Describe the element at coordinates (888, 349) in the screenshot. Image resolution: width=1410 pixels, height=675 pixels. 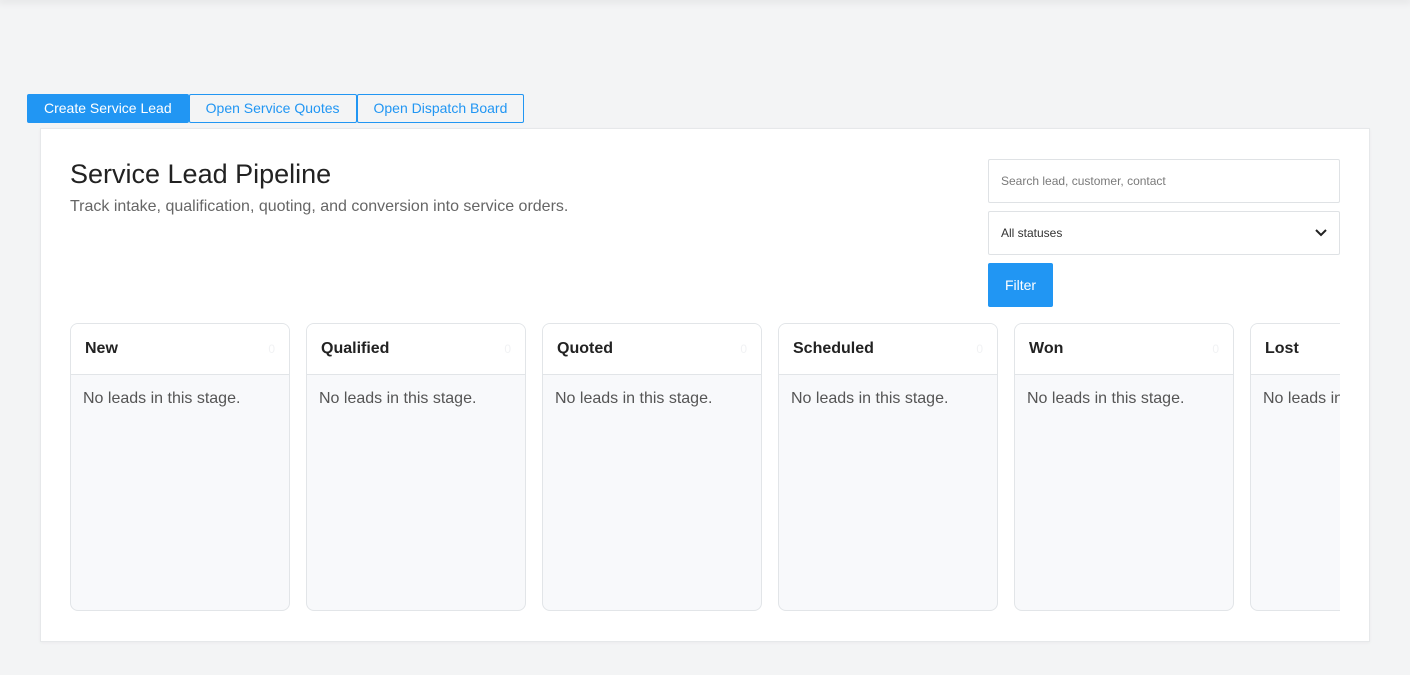
I see `column-header: Scheduled 0` at that location.